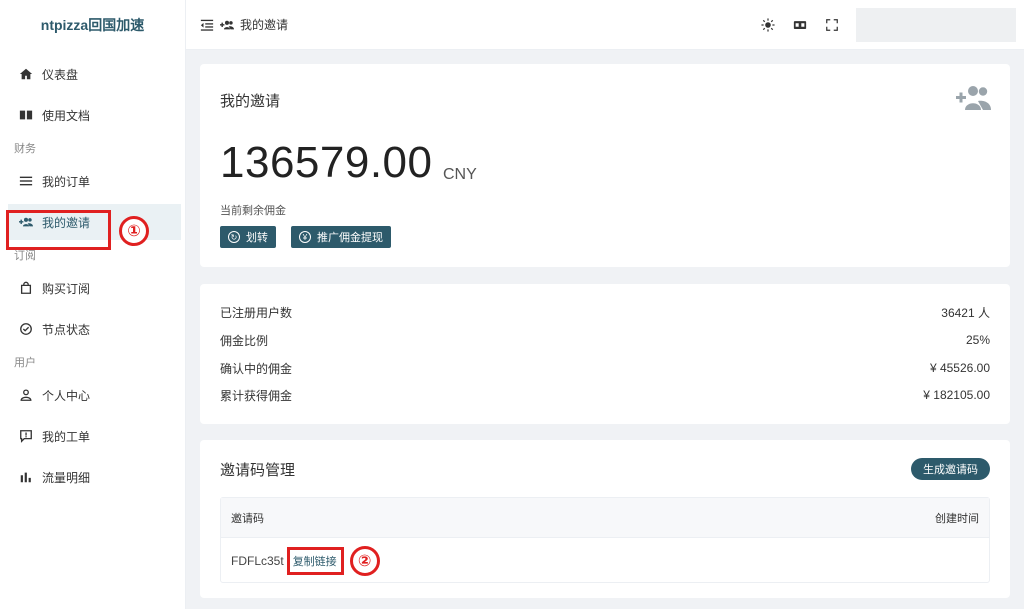  Describe the element at coordinates (92, 115) in the screenshot. I see `sidebar-item-docs: 使用文档` at that location.